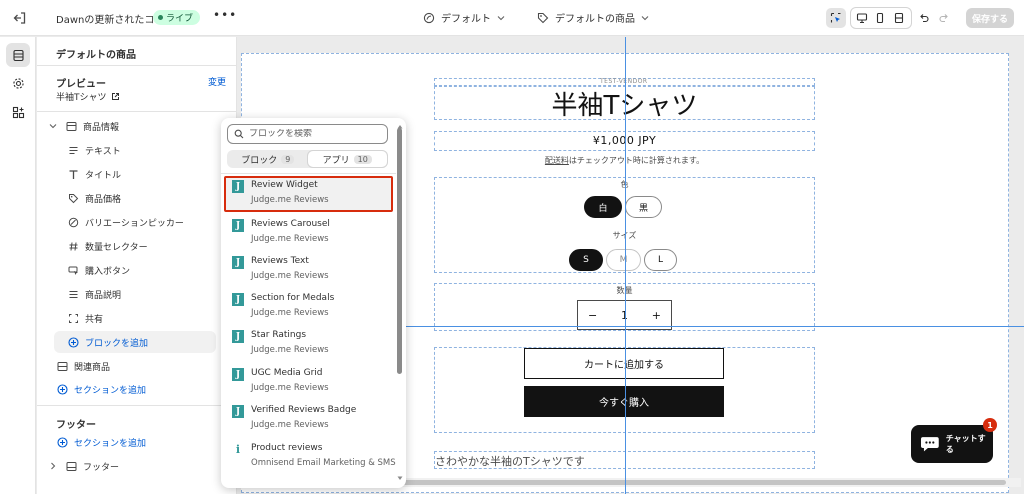 The width and height of the screenshot is (1024, 494). I want to click on section-related-products: 関連商品, so click(83, 366).